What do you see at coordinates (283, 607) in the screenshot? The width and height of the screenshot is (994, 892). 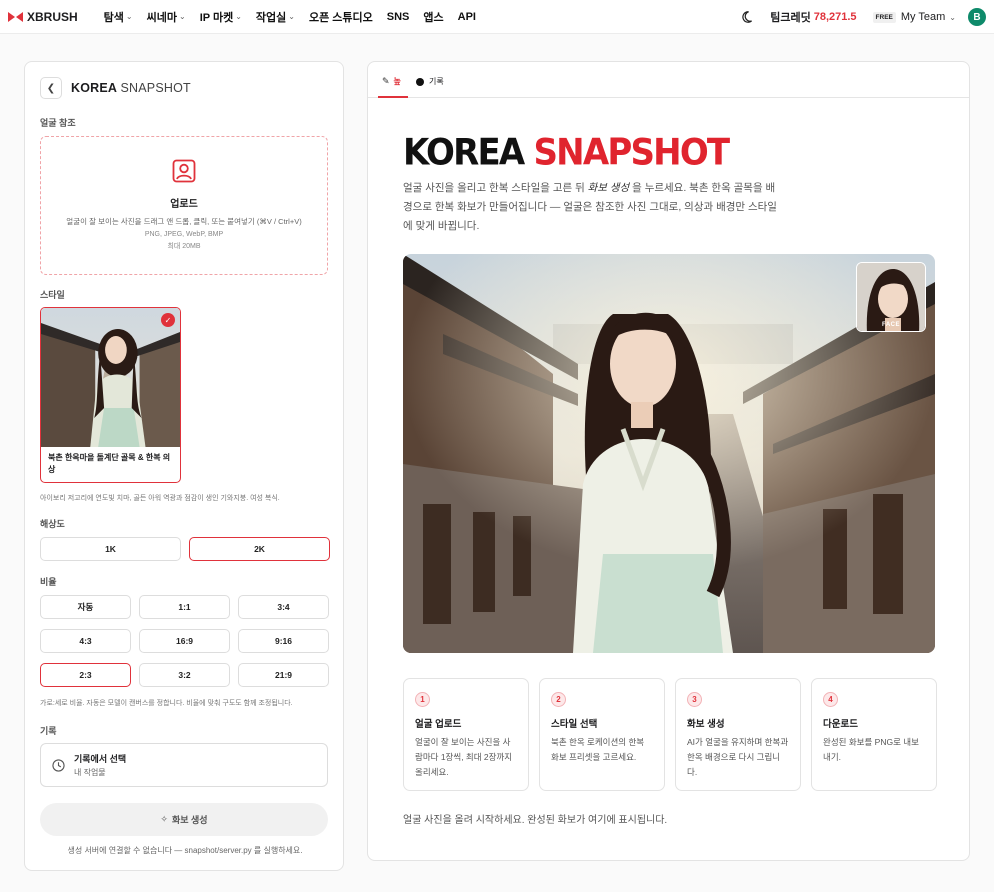 I see `ratio-option: 3:4` at bounding box center [283, 607].